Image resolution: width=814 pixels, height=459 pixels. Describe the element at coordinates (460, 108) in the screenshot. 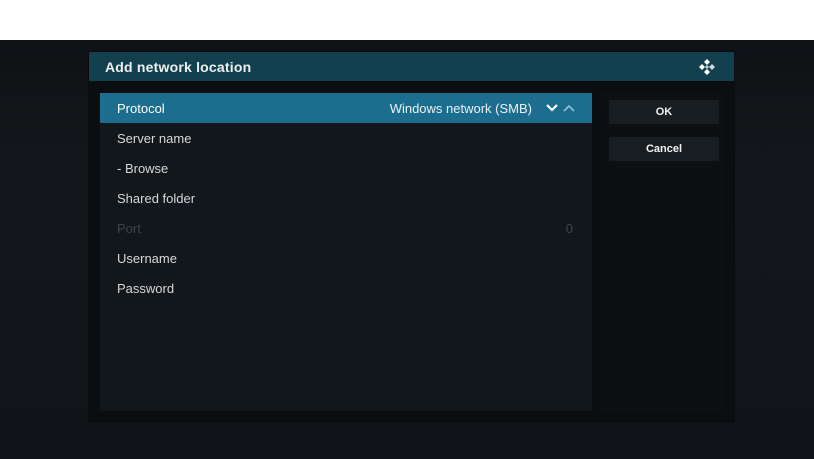

I see `protocol-value: Windows network (SMB)` at that location.